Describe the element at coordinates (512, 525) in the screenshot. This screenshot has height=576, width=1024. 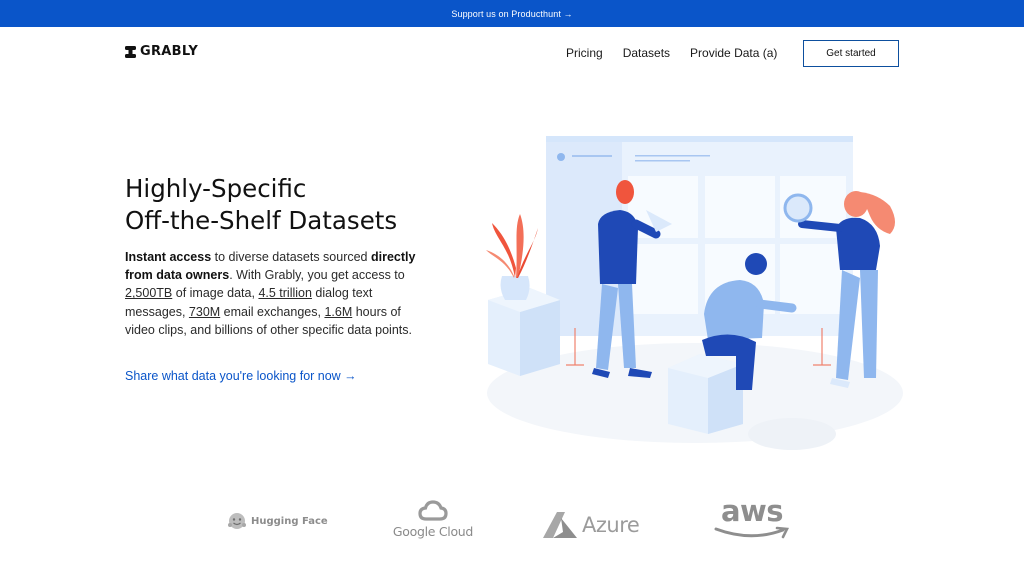
I see `partner-logos: Hugging Face Google Cloud Azure aws` at that location.